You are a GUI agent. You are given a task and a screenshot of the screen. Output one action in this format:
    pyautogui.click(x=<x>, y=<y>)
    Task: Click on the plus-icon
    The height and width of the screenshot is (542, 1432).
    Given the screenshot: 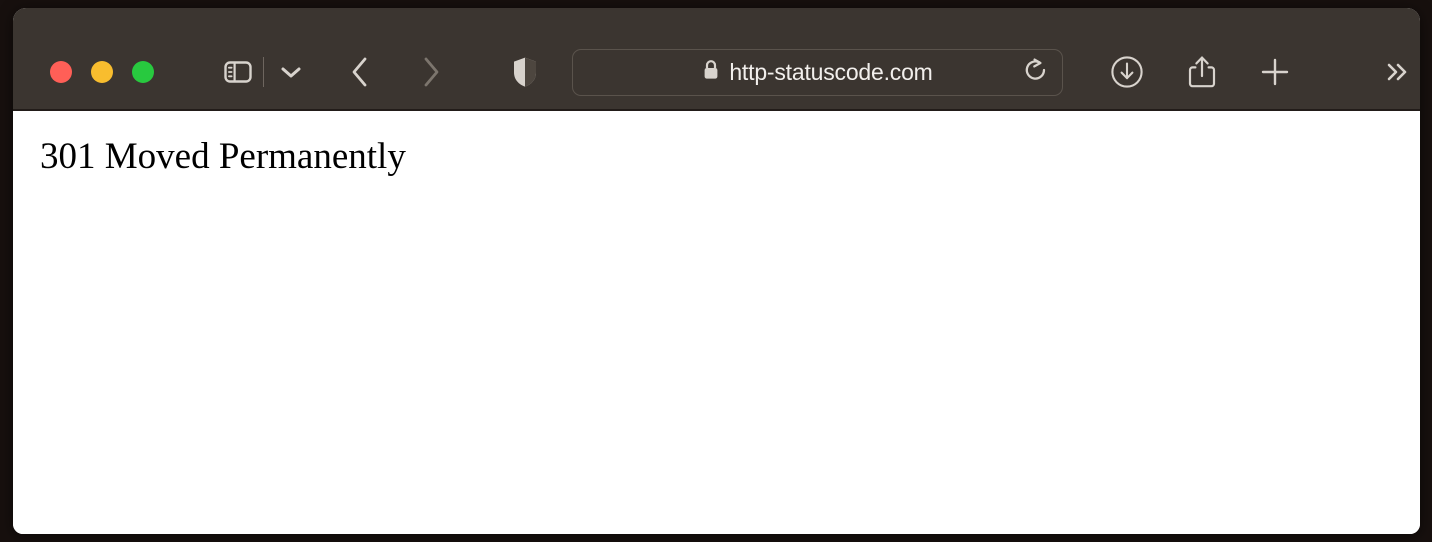 What is the action you would take?
    pyautogui.click(x=1275, y=72)
    